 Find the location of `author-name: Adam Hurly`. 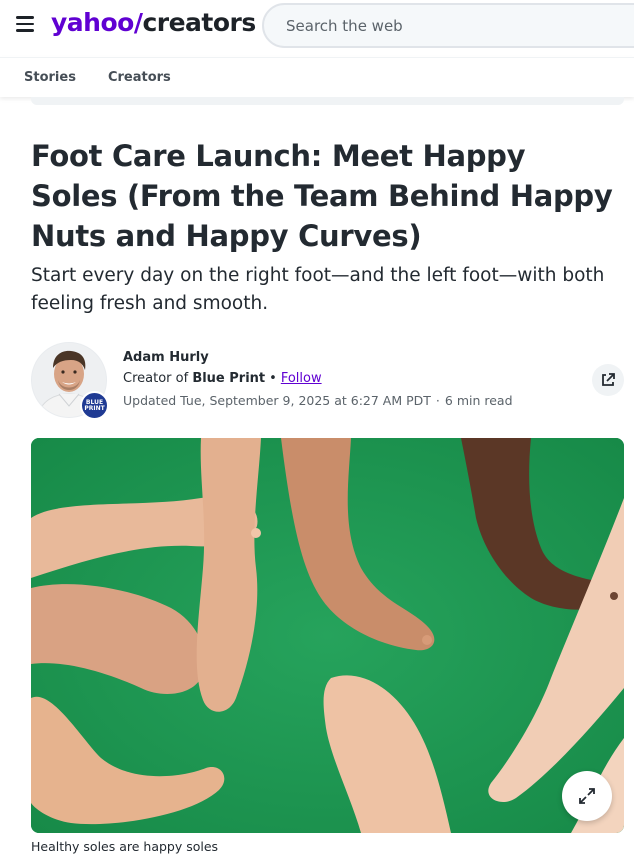

author-name: Adam Hurly is located at coordinates (166, 357).